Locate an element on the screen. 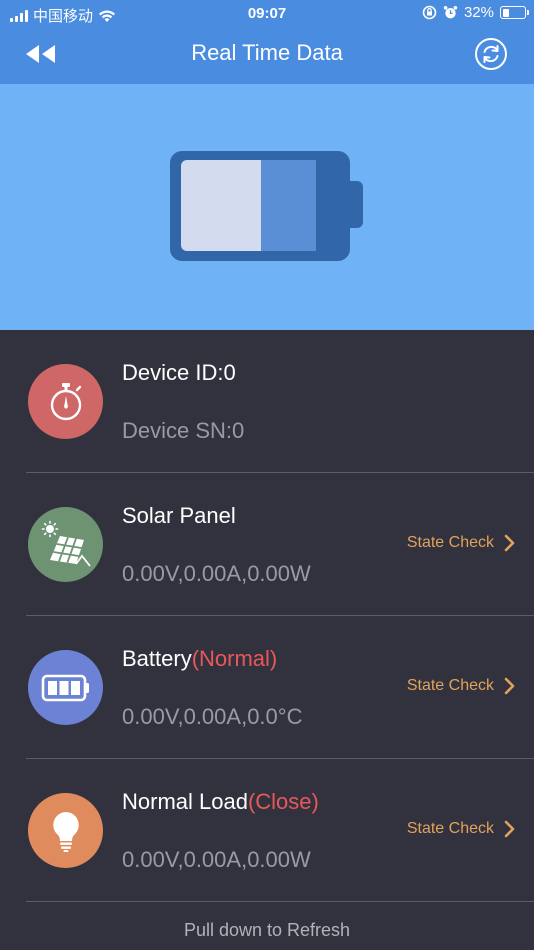  battery-title: Battery(Normal) is located at coordinates (199, 659).